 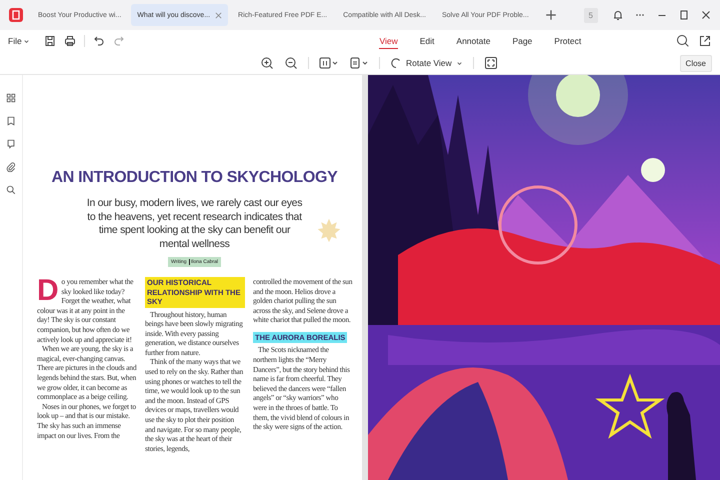 I want to click on page-layout-icon, so click(x=359, y=63).